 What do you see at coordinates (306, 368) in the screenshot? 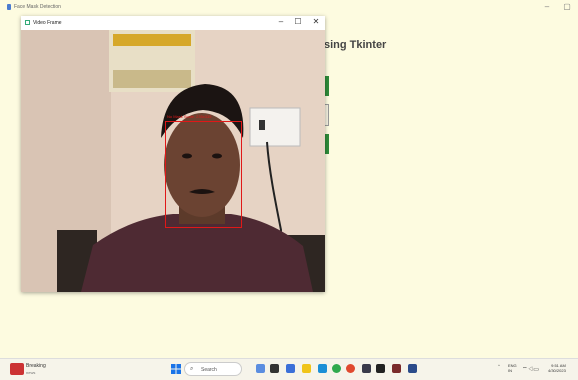
I see `file-explorer-icon` at bounding box center [306, 368].